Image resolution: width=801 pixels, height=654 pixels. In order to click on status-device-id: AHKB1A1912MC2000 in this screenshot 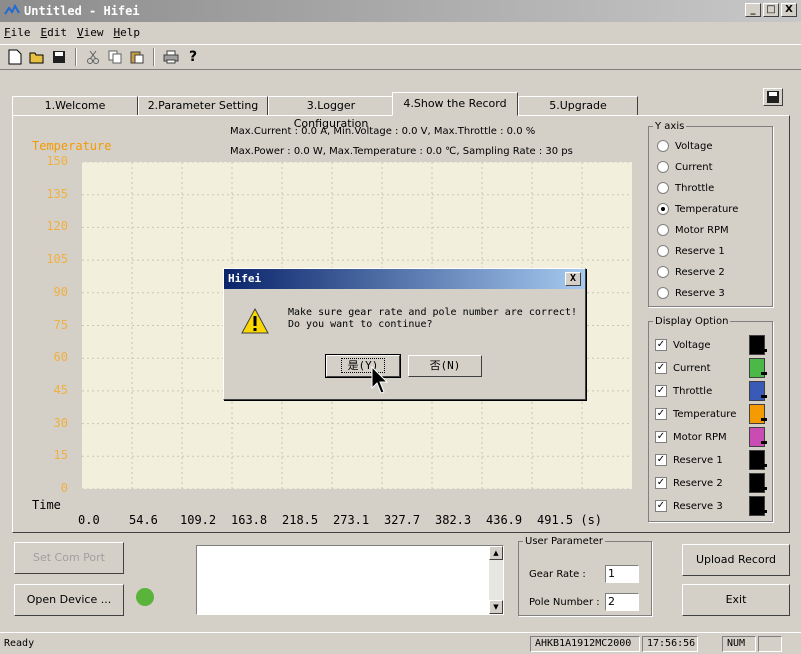, I will do `click(585, 644)`.